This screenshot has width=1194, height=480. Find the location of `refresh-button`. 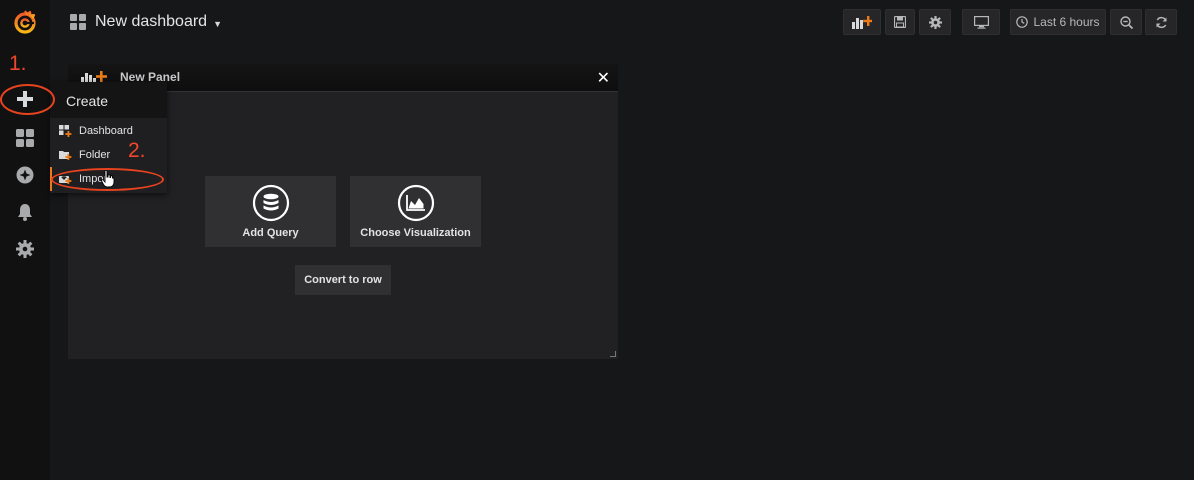

refresh-button is located at coordinates (1161, 22).